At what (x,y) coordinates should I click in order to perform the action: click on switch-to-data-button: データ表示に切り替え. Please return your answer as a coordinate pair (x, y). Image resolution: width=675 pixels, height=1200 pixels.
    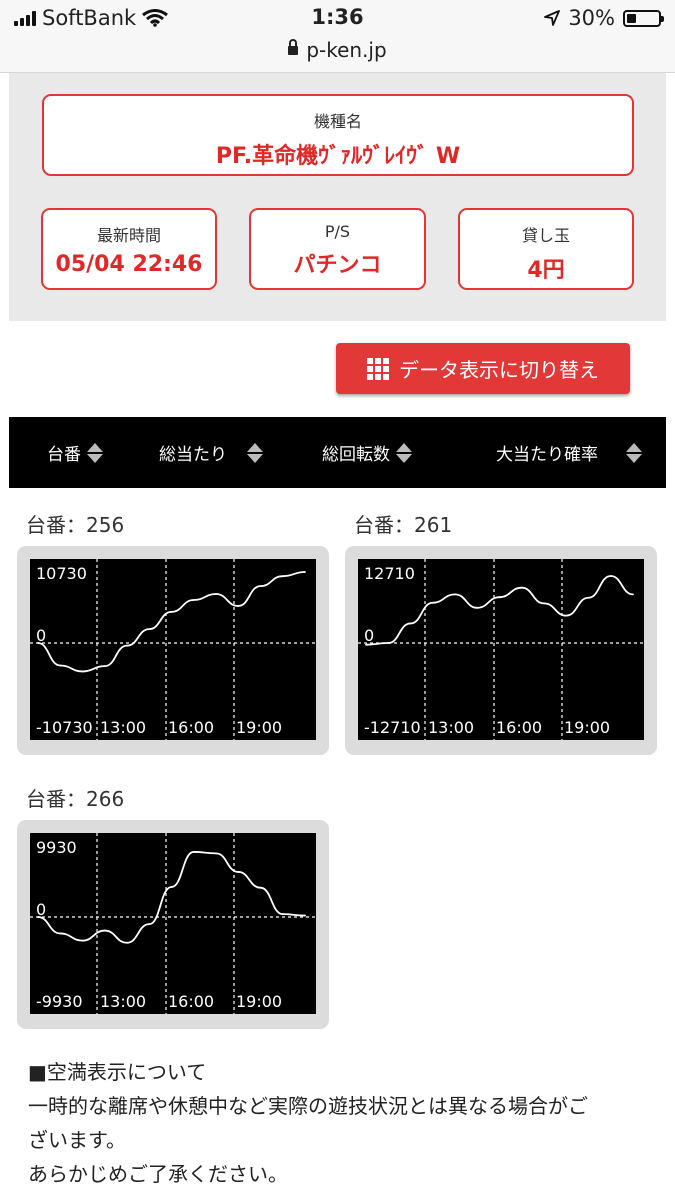
    Looking at the image, I should click on (483, 368).